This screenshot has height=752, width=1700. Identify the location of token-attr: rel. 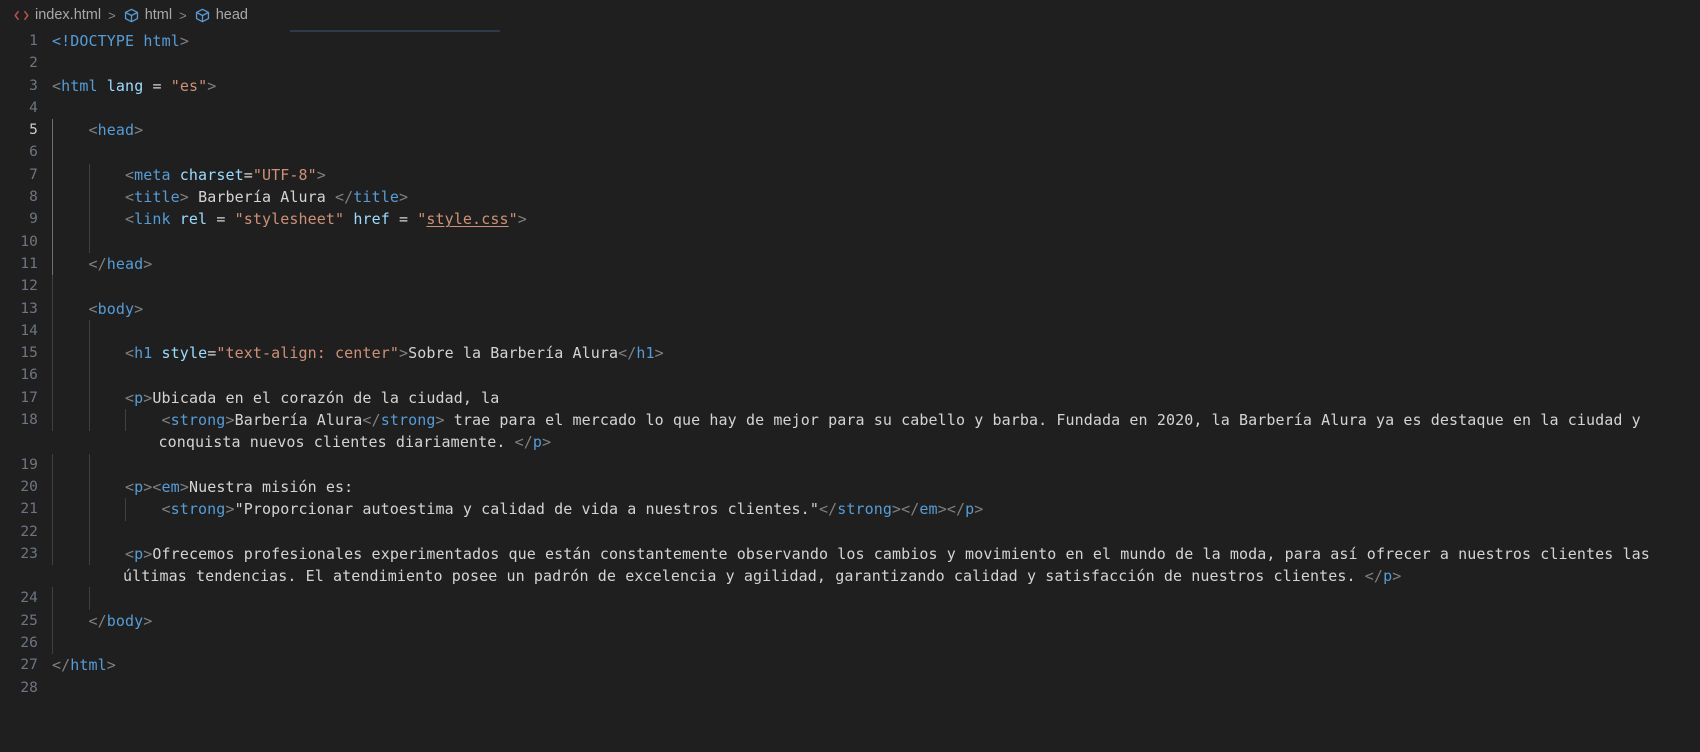
(193, 219).